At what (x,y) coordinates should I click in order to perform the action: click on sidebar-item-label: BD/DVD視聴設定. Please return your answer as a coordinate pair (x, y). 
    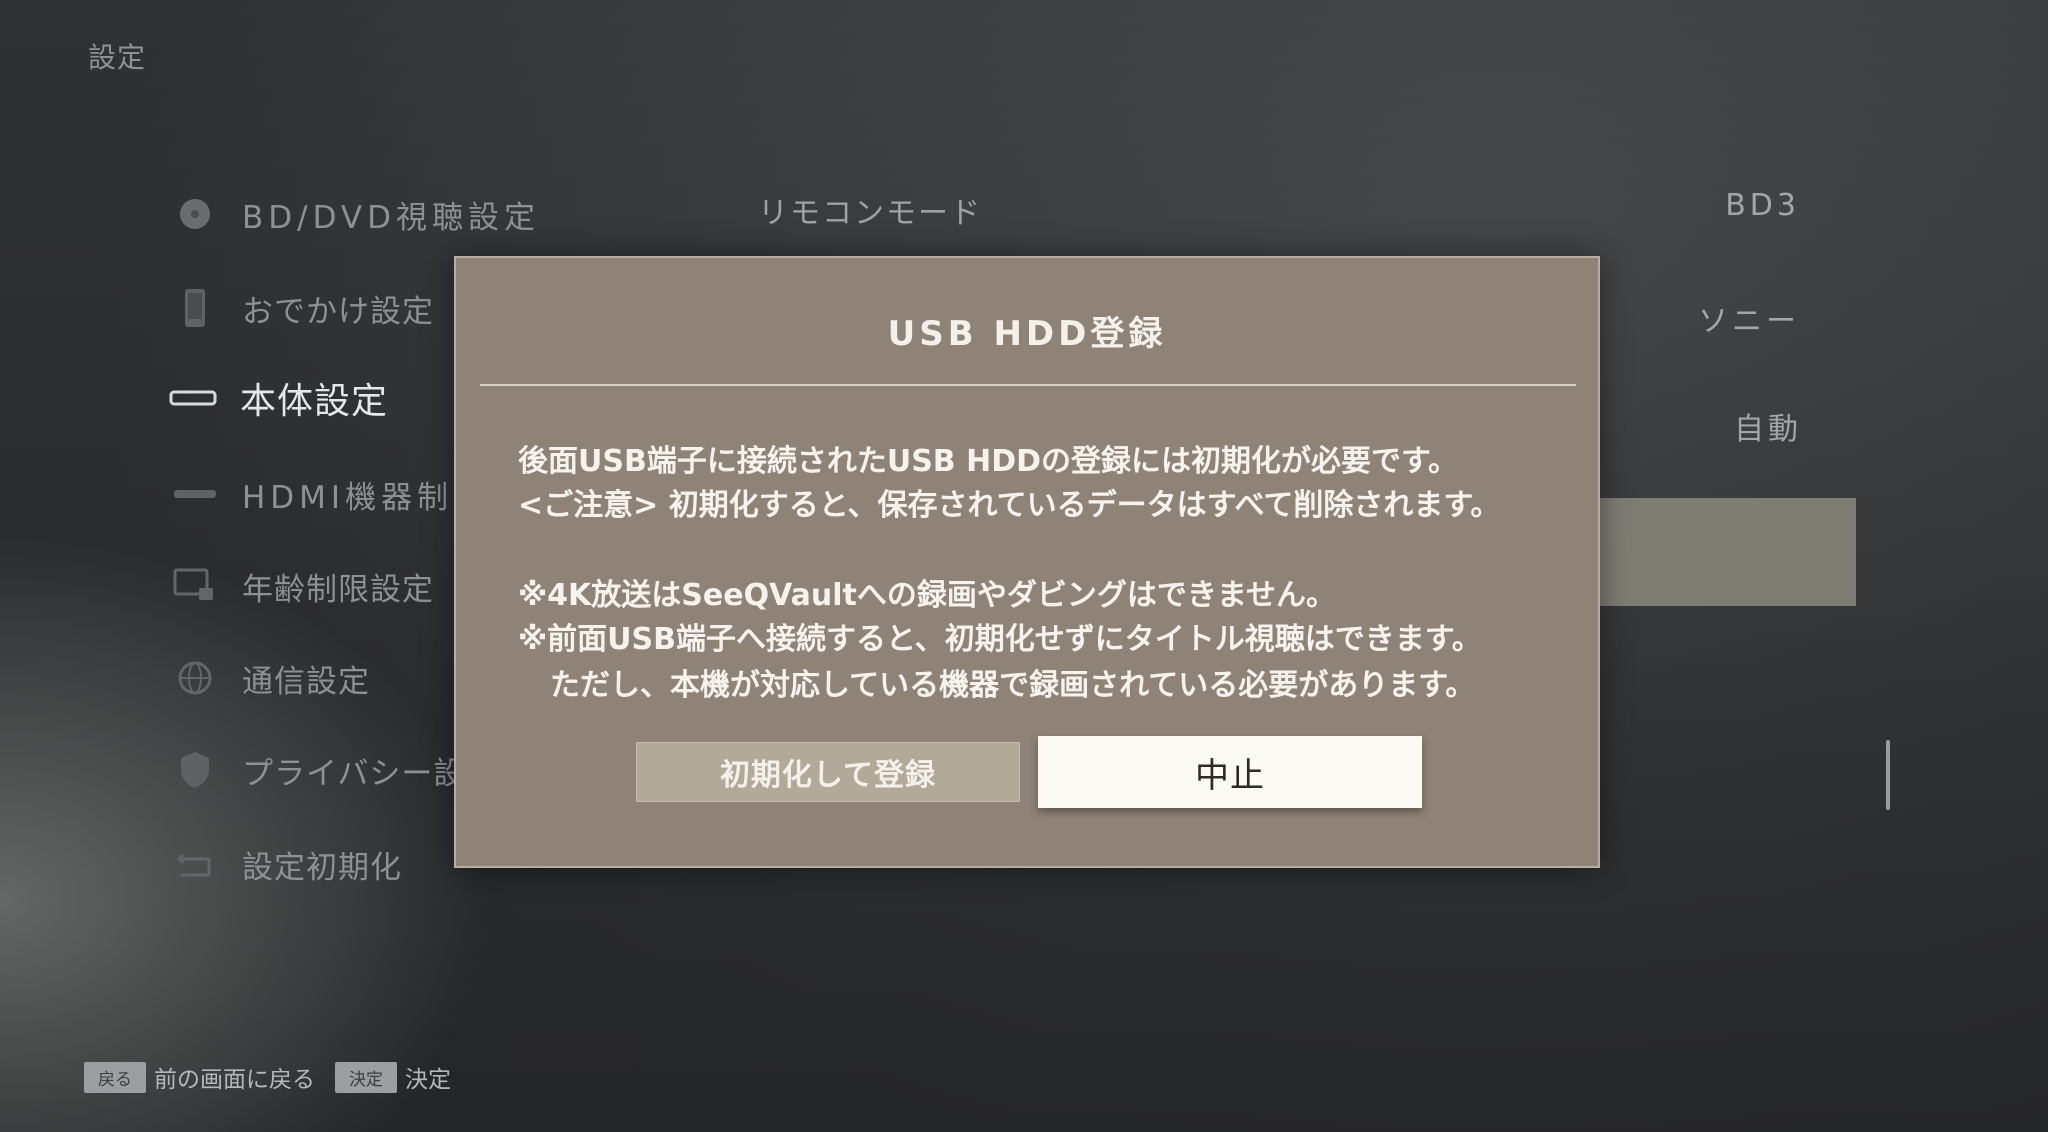
    Looking at the image, I should click on (391, 217).